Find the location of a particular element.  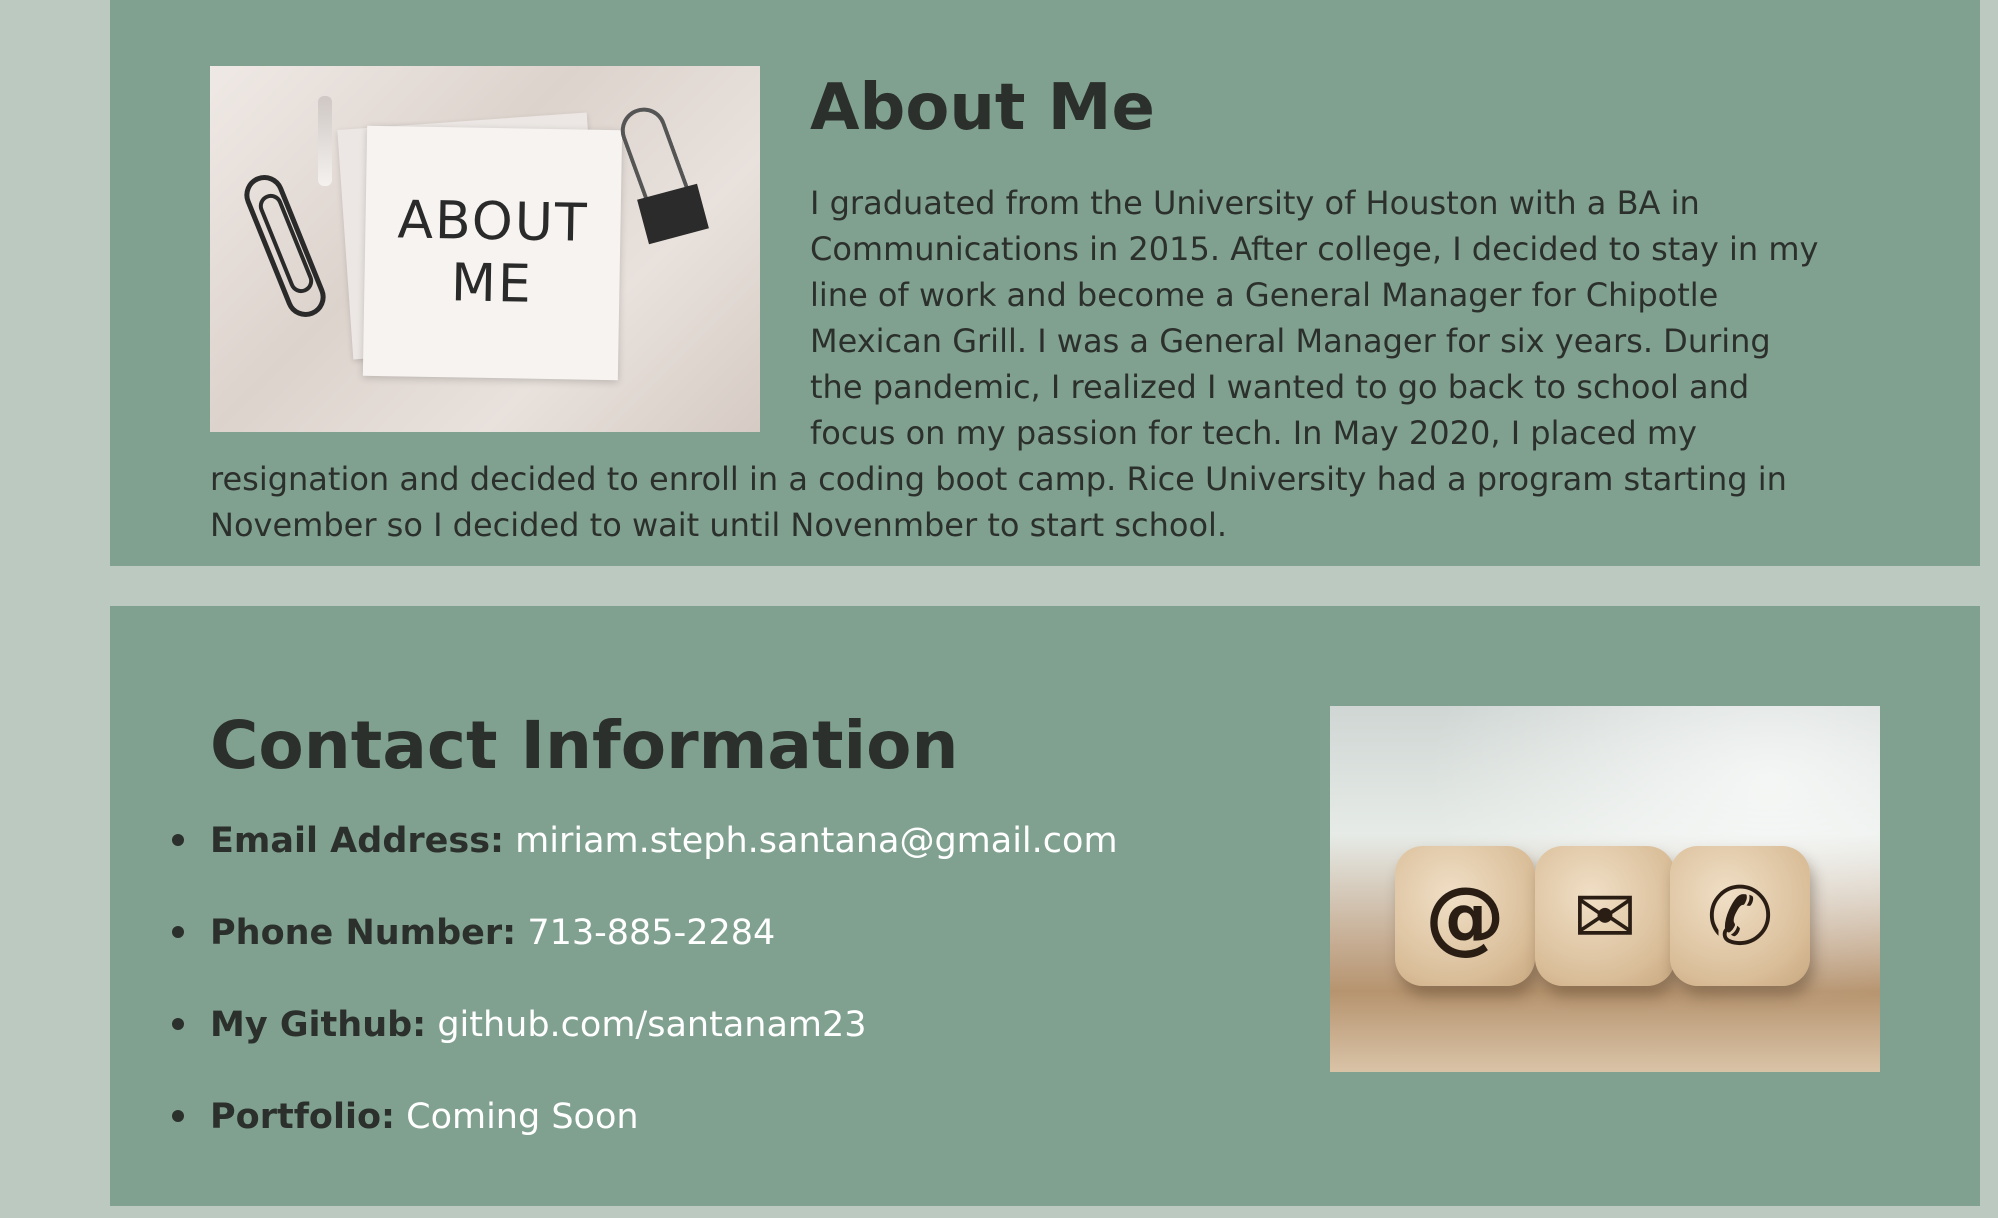

sticky-note: ABOUT ME is located at coordinates (492, 253).